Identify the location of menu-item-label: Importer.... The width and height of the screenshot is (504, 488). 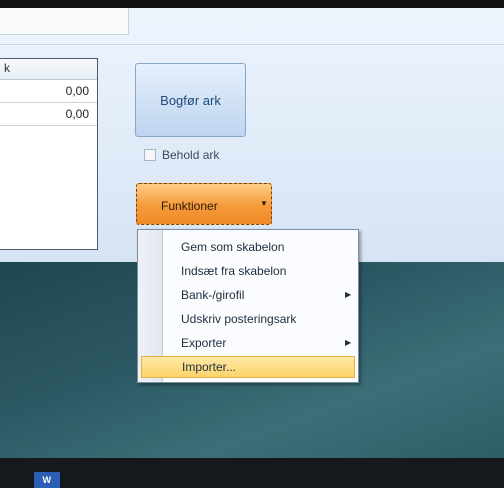
(209, 367).